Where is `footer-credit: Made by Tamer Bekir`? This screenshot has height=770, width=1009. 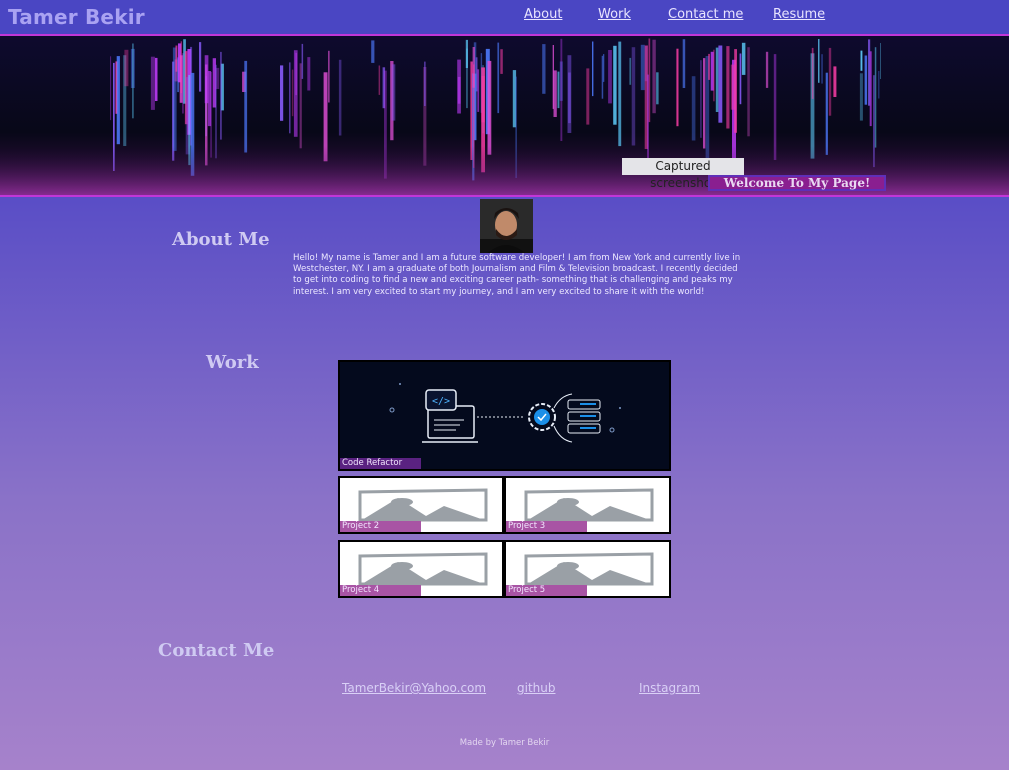 footer-credit: Made by Tamer Bekir is located at coordinates (504, 743).